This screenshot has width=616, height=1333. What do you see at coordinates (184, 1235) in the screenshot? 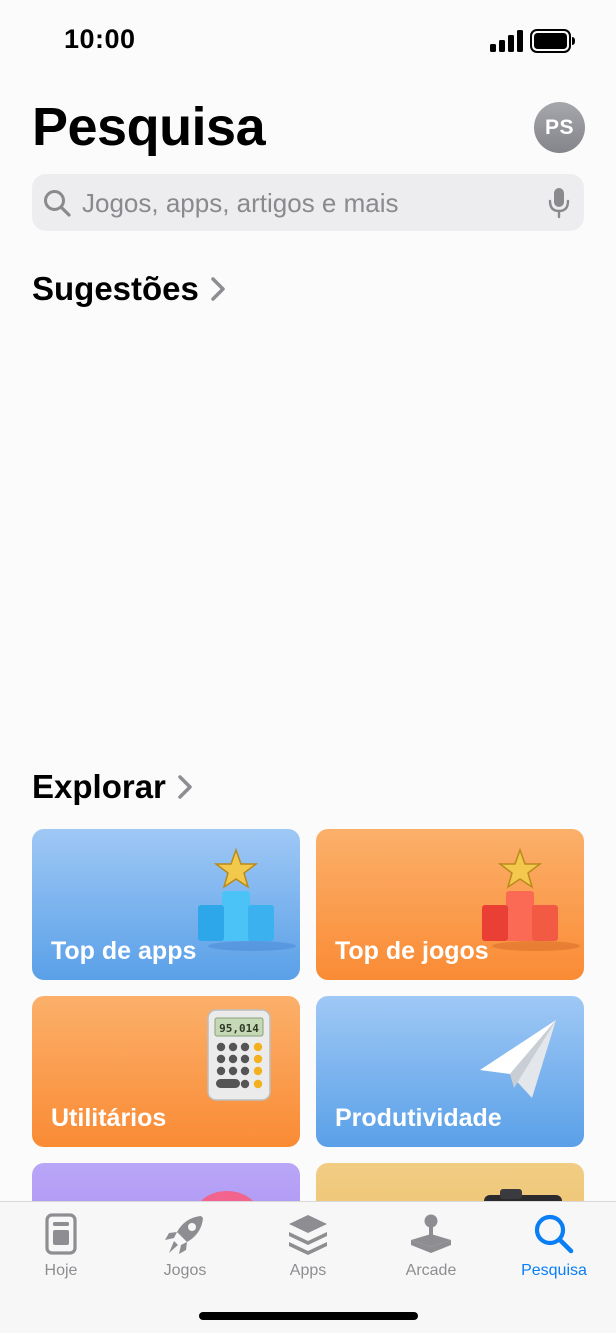
I see `rocket-icon` at bounding box center [184, 1235].